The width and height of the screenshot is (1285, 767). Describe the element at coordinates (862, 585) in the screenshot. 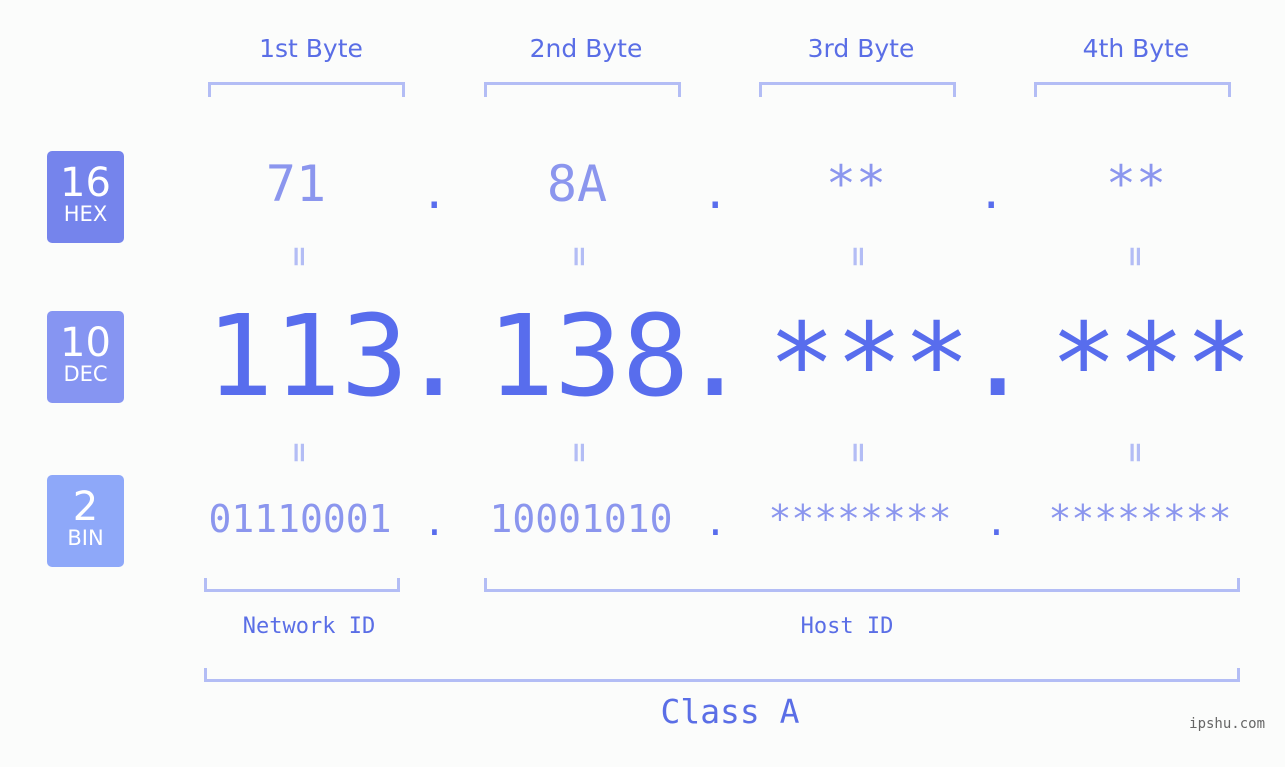

I see `host-id-bracket` at that location.